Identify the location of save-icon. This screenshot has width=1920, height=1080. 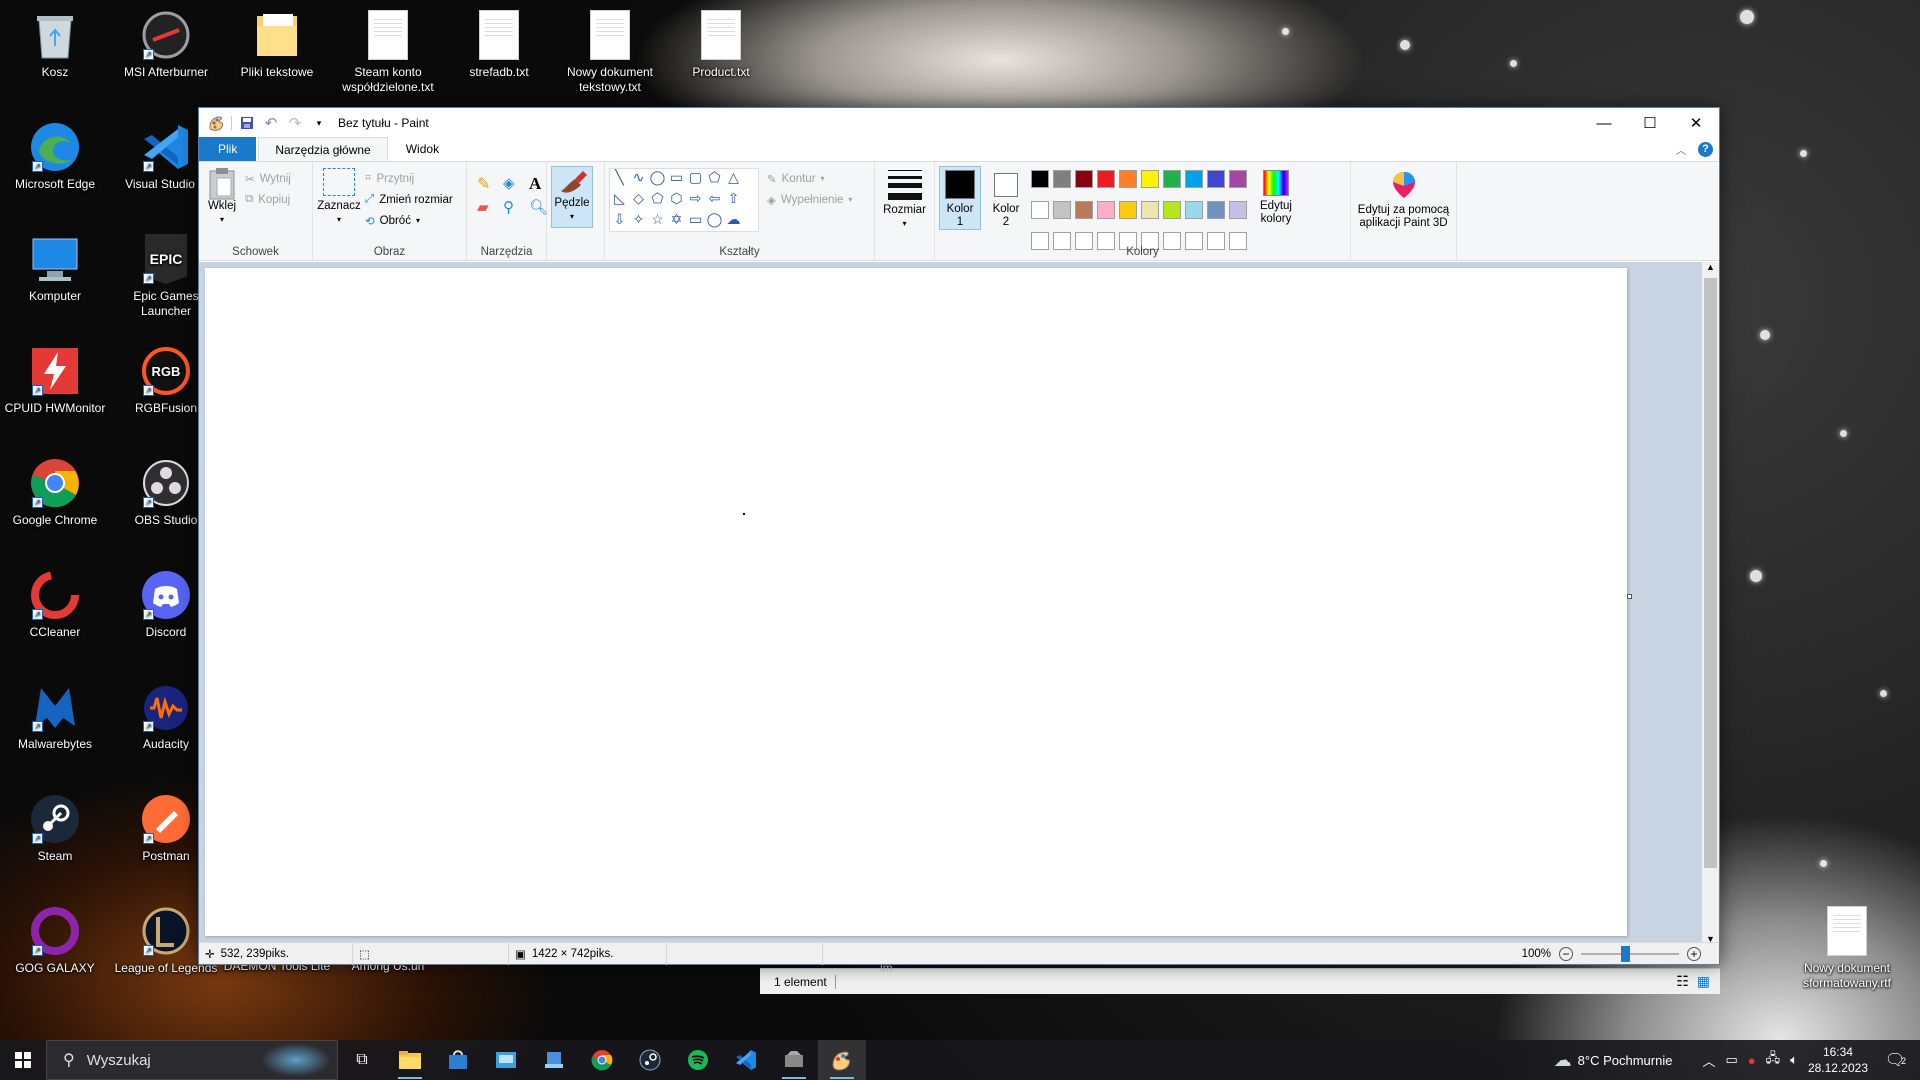
(247, 123).